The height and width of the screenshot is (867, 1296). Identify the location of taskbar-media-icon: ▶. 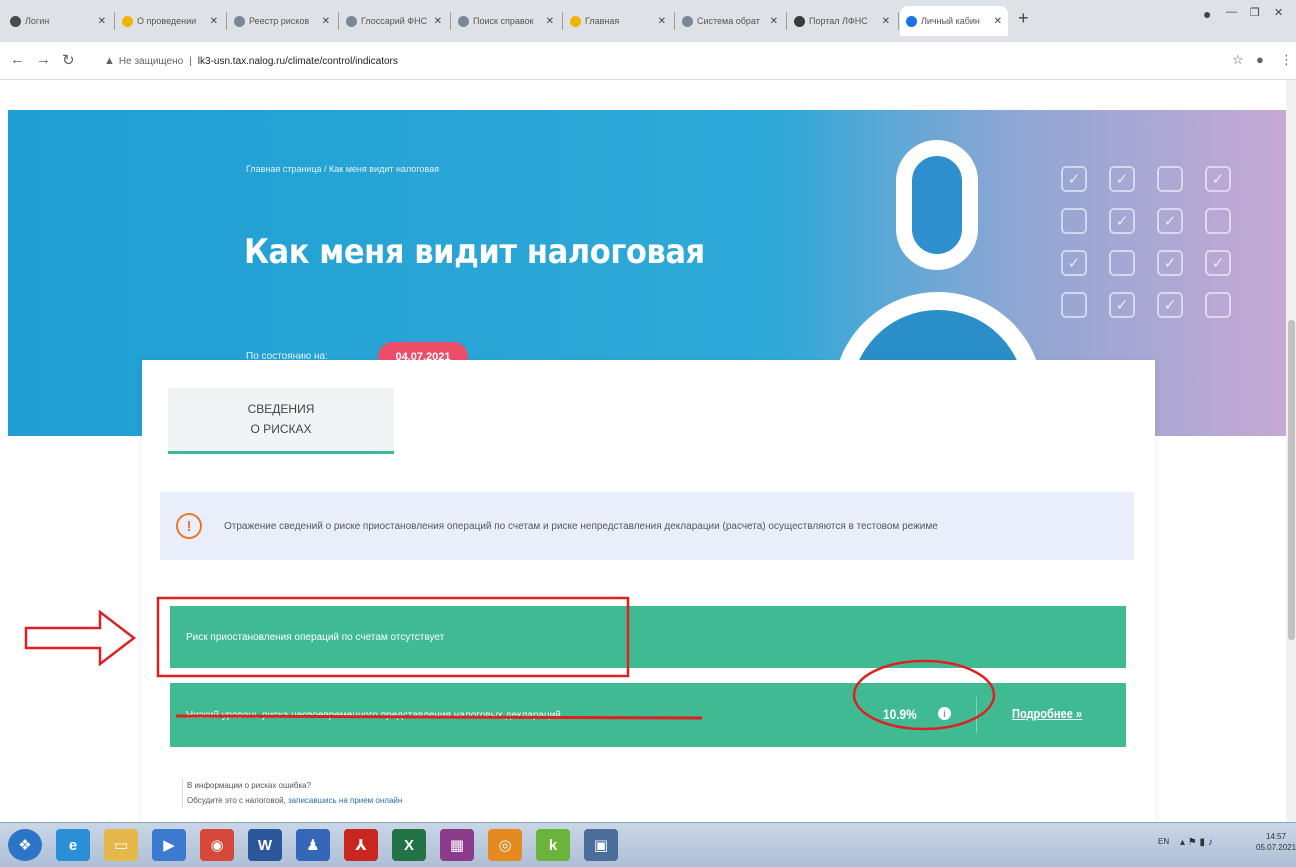
(169, 845).